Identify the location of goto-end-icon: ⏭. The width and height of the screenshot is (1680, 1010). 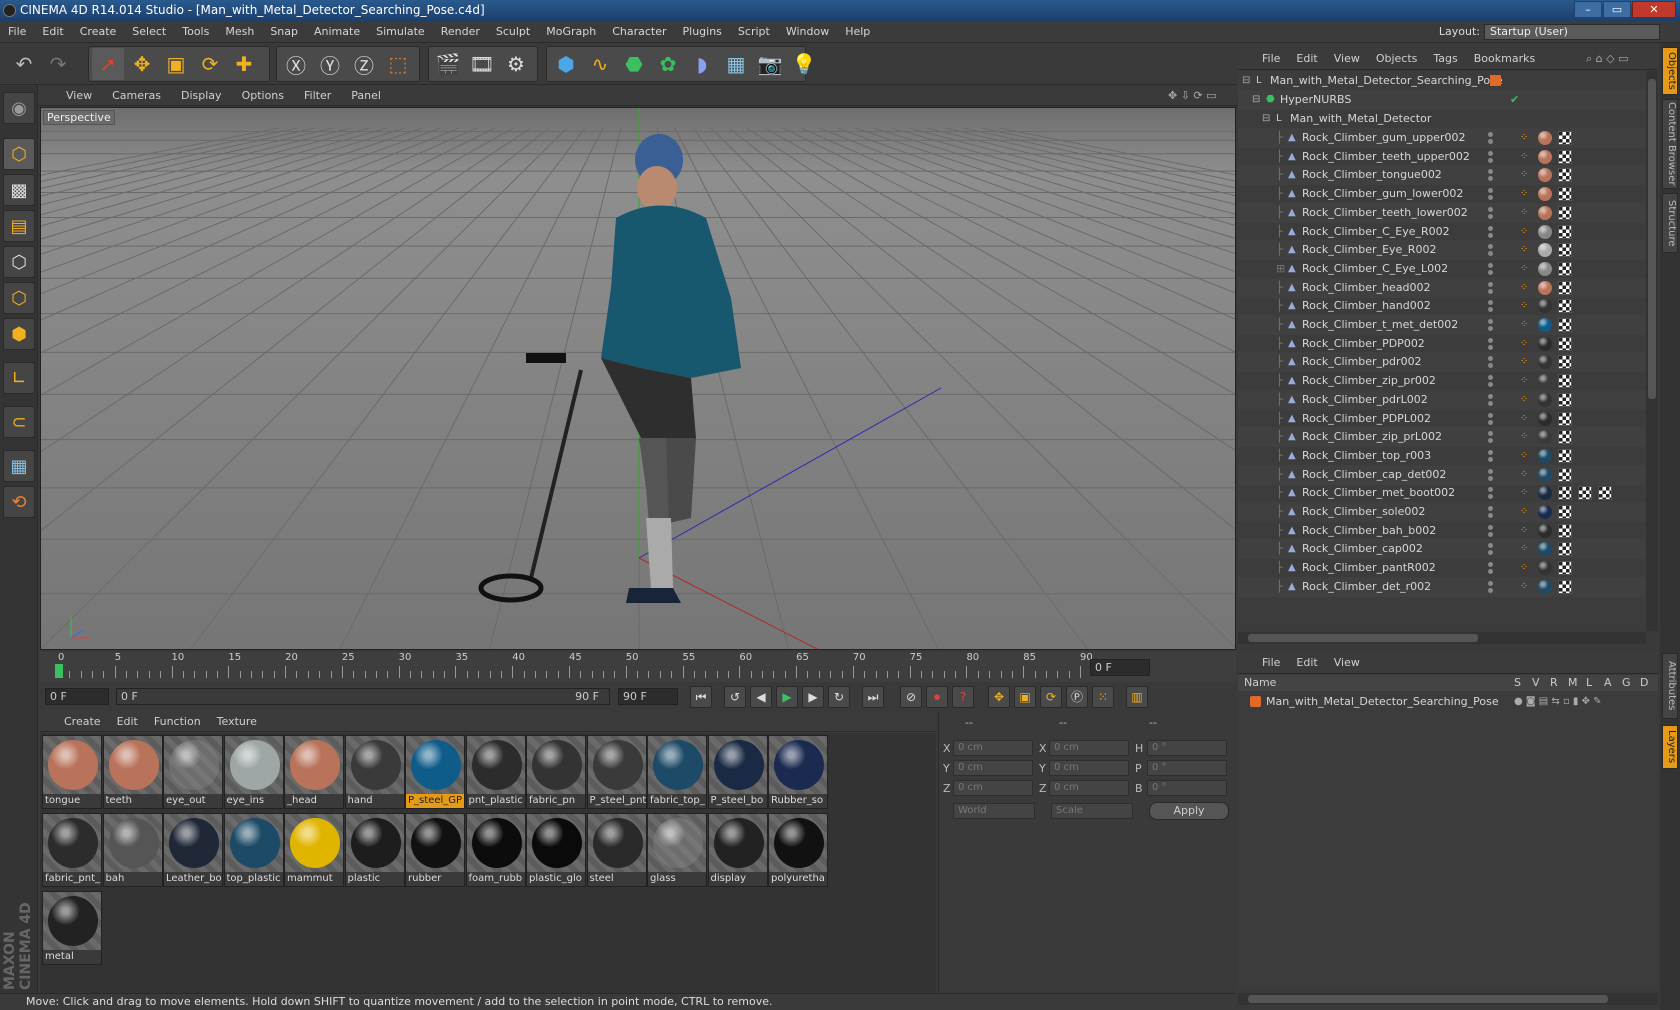
(873, 697).